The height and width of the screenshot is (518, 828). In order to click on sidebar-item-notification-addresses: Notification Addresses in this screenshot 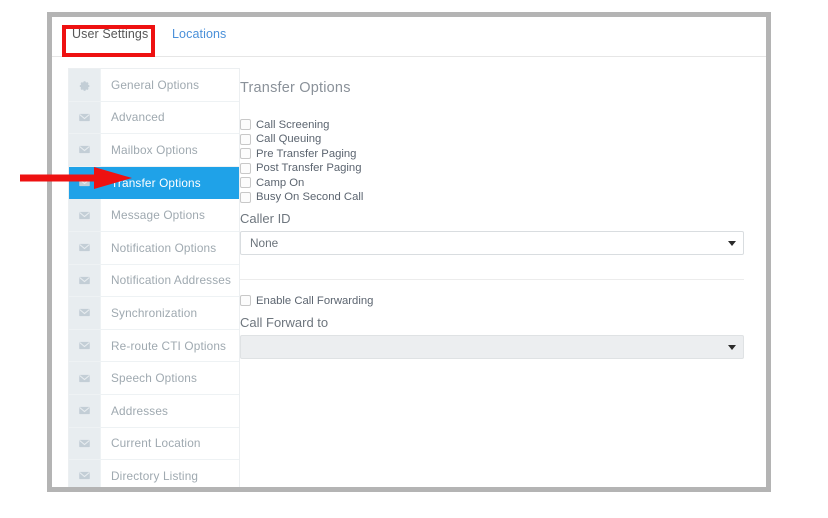, I will do `click(154, 281)`.